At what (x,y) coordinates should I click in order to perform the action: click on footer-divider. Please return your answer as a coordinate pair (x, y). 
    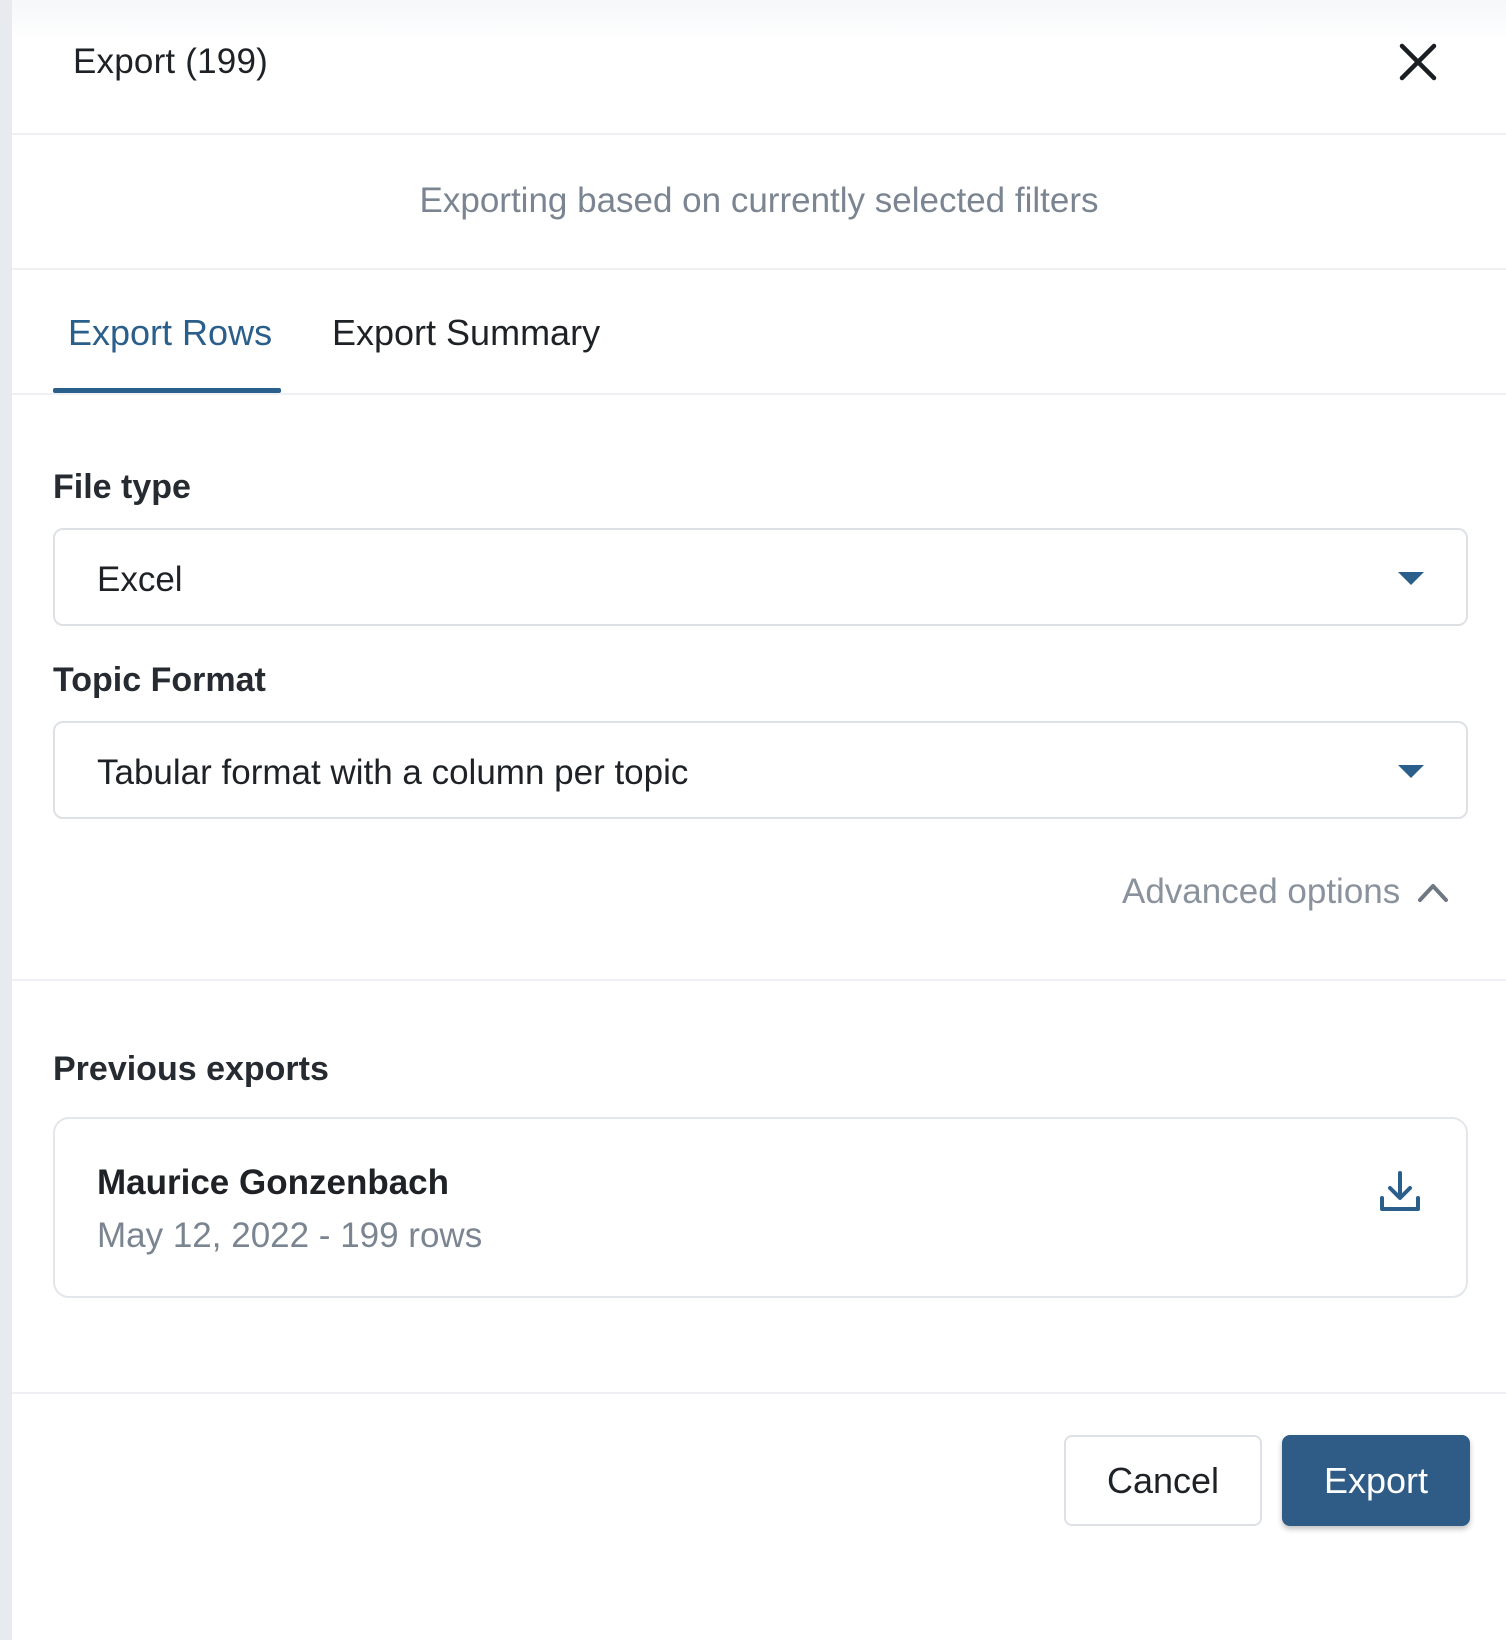
    Looking at the image, I should click on (759, 1393).